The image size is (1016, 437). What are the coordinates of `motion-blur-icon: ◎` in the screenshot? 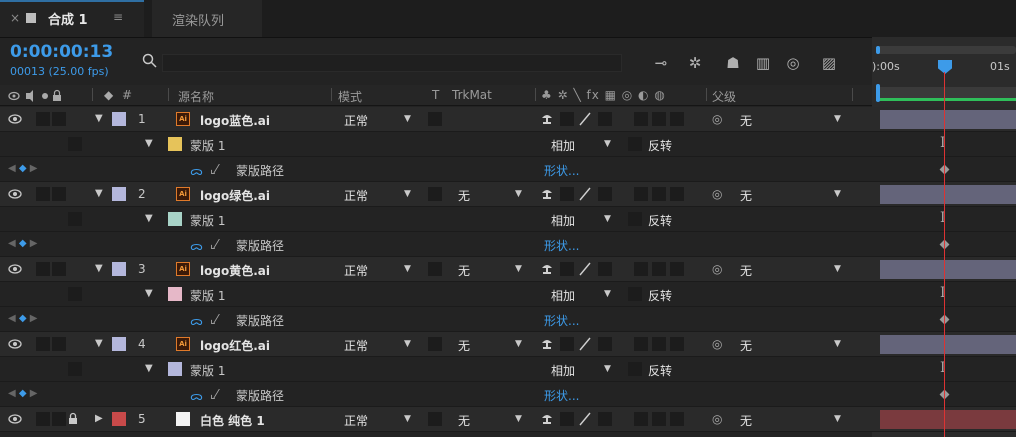 It's located at (793, 63).